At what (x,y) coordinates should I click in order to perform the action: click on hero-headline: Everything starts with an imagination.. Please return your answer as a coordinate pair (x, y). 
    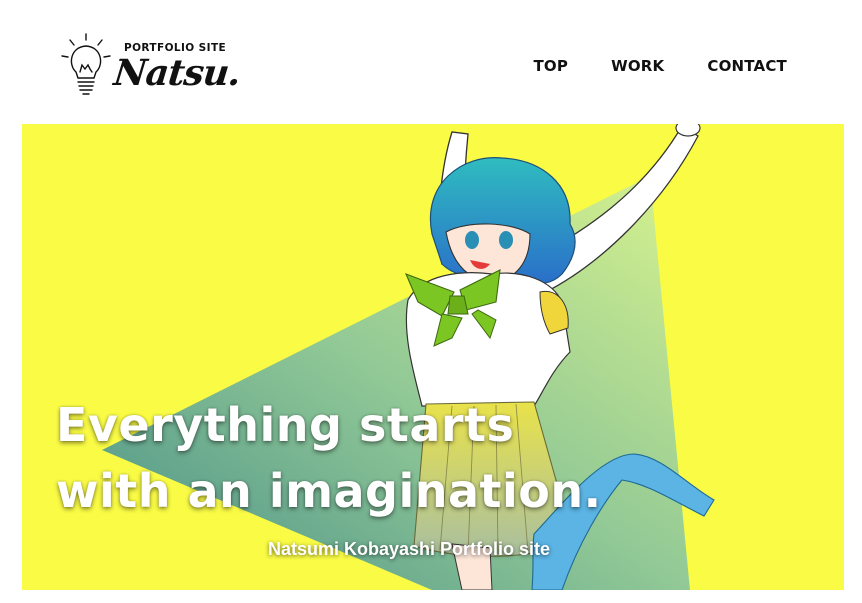
    Looking at the image, I should click on (329, 458).